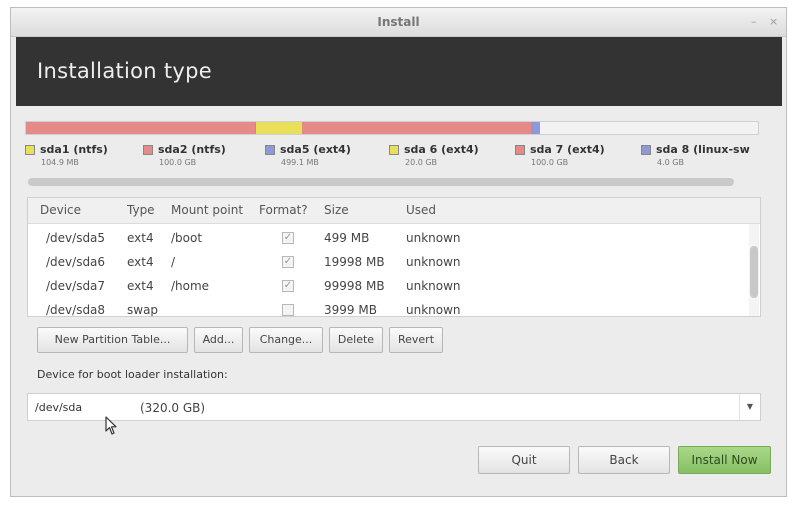  I want to click on cell-size: 19998 MB, so click(354, 262).